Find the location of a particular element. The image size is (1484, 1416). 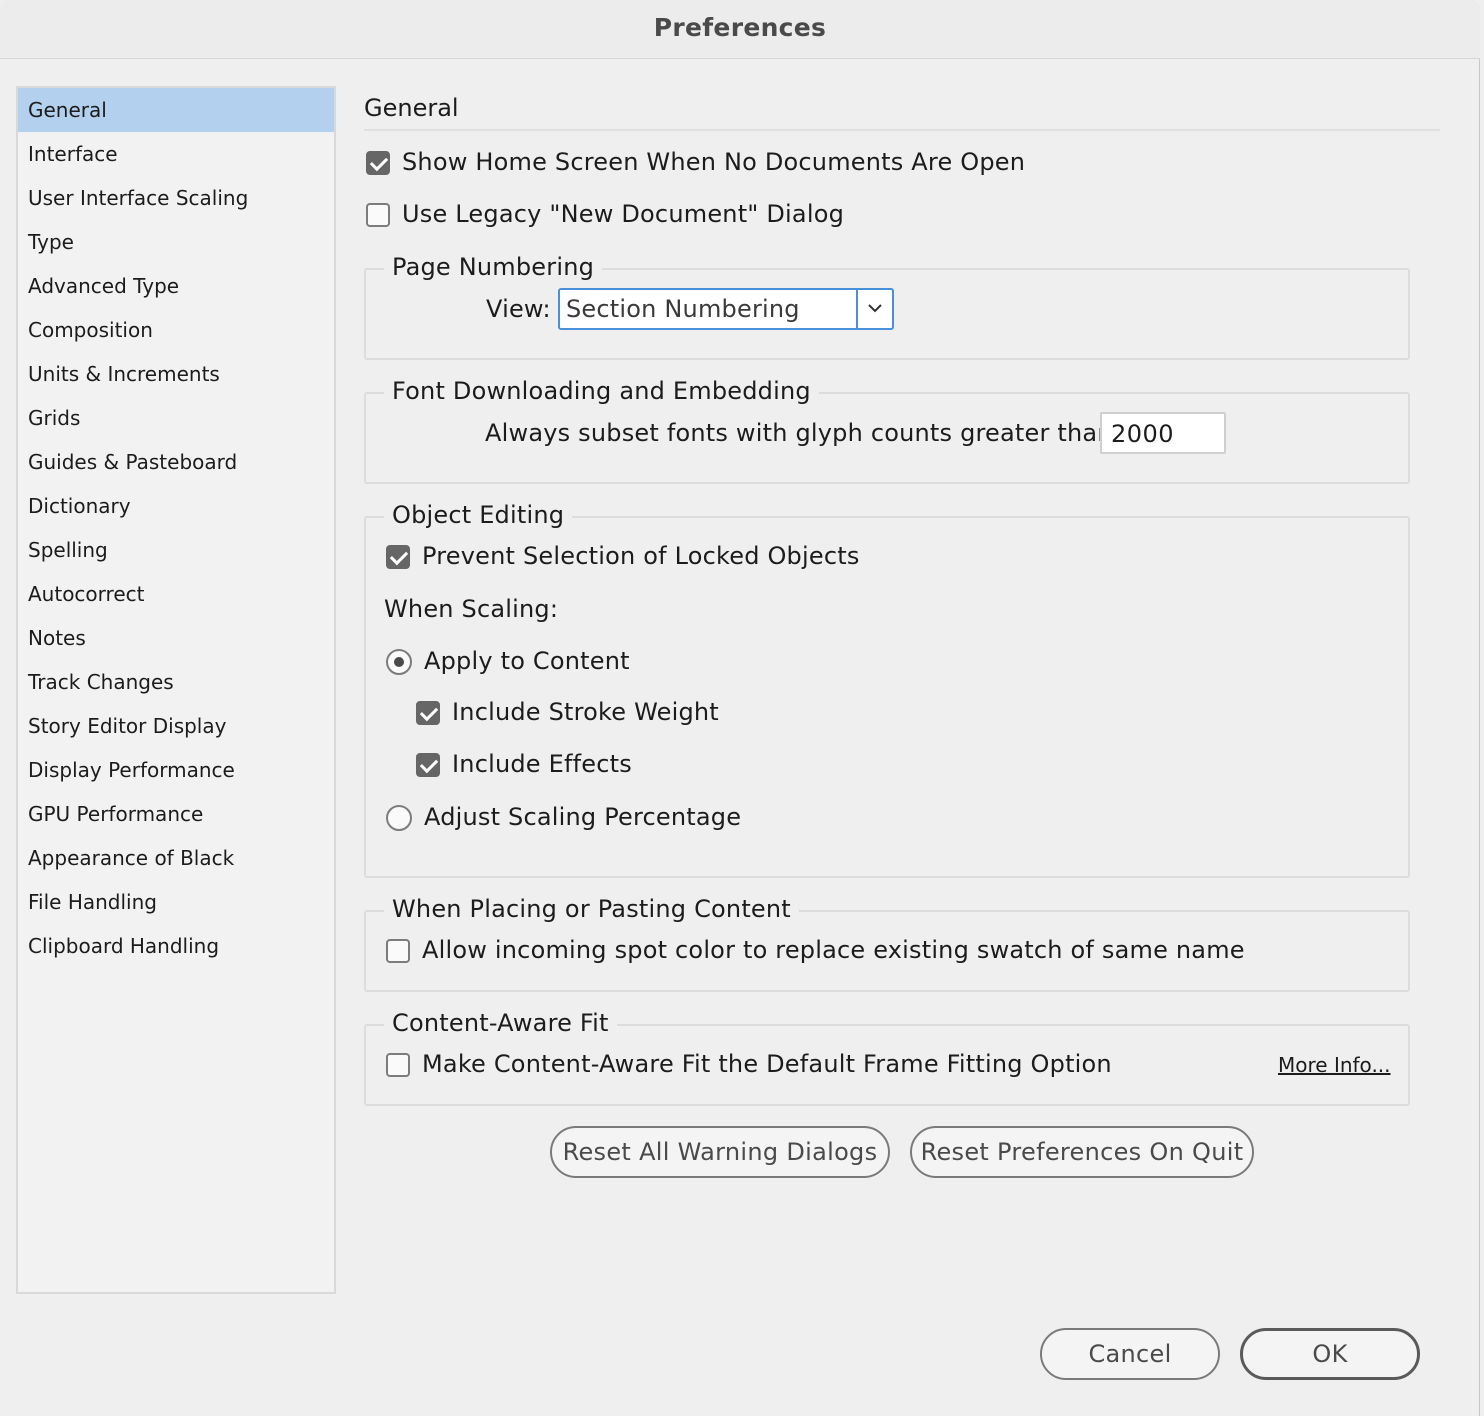

include-stroke-weight-label: Include Stroke Weight is located at coordinates (585, 712).